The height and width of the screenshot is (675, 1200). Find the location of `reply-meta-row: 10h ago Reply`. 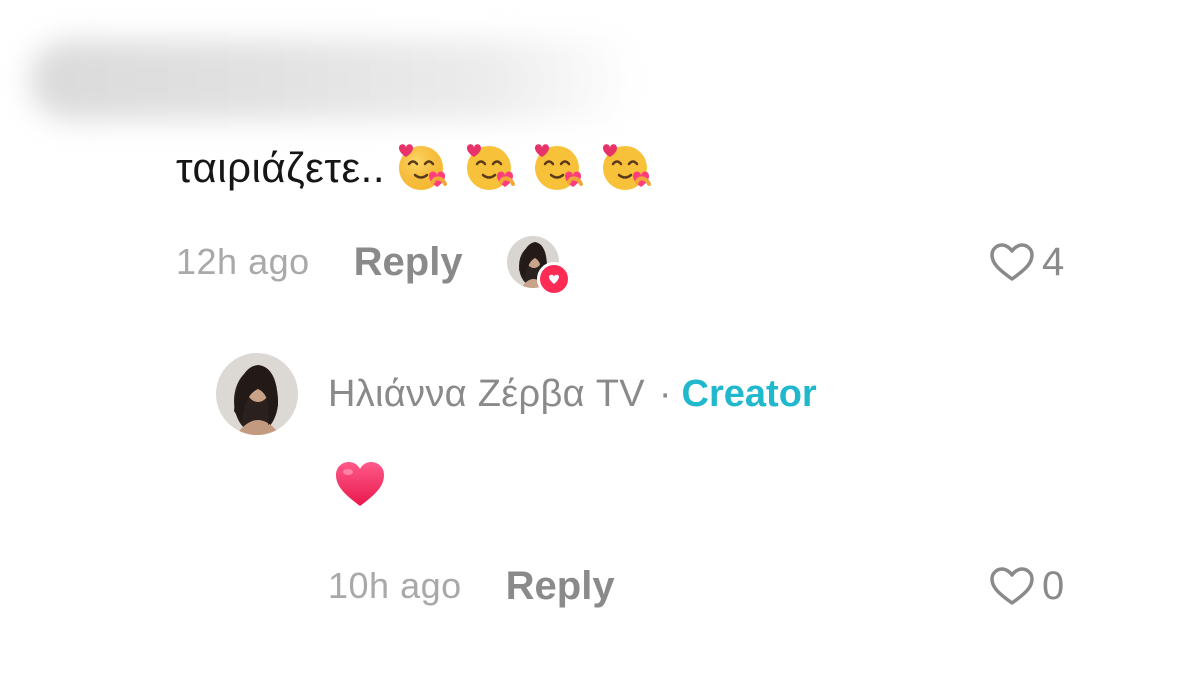

reply-meta-row: 10h ago Reply is located at coordinates (471, 586).